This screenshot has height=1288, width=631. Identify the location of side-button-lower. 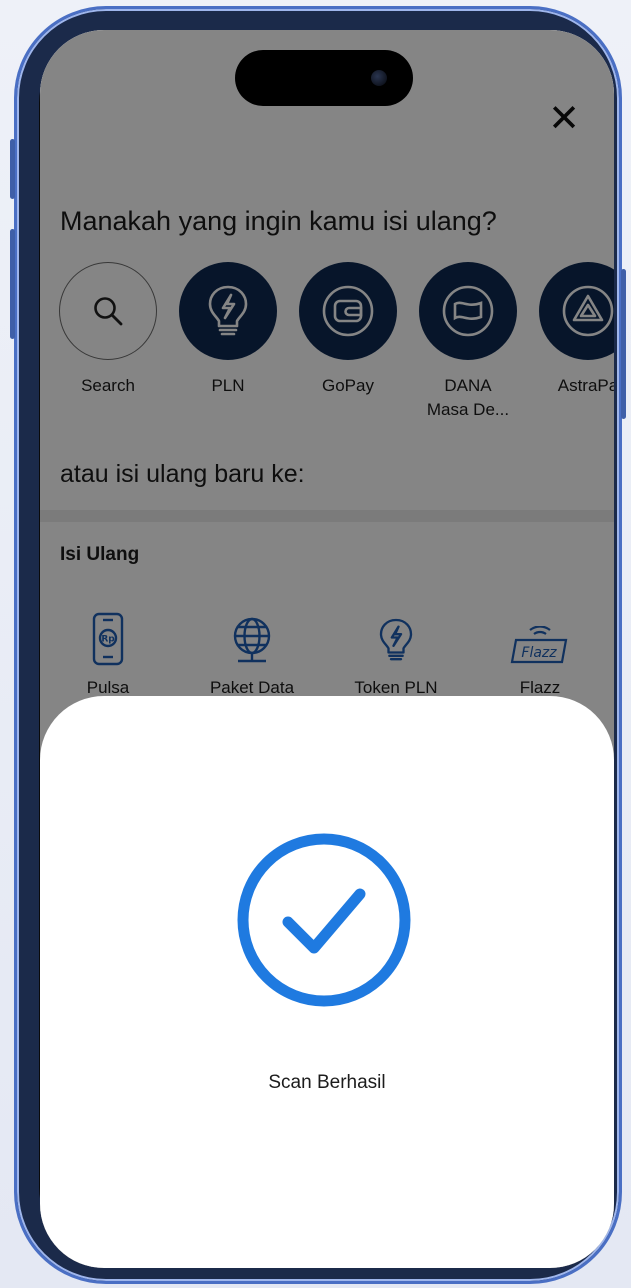
(12, 284).